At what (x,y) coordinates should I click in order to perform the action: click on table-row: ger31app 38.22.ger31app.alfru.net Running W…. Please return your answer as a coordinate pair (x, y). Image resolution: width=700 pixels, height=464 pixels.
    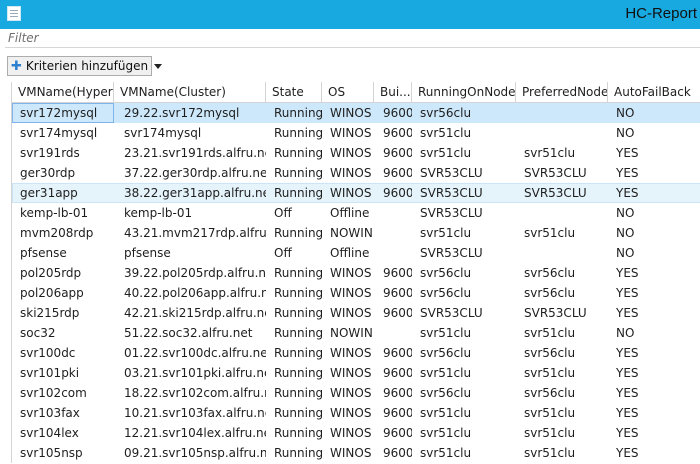
    Looking at the image, I should click on (356, 193).